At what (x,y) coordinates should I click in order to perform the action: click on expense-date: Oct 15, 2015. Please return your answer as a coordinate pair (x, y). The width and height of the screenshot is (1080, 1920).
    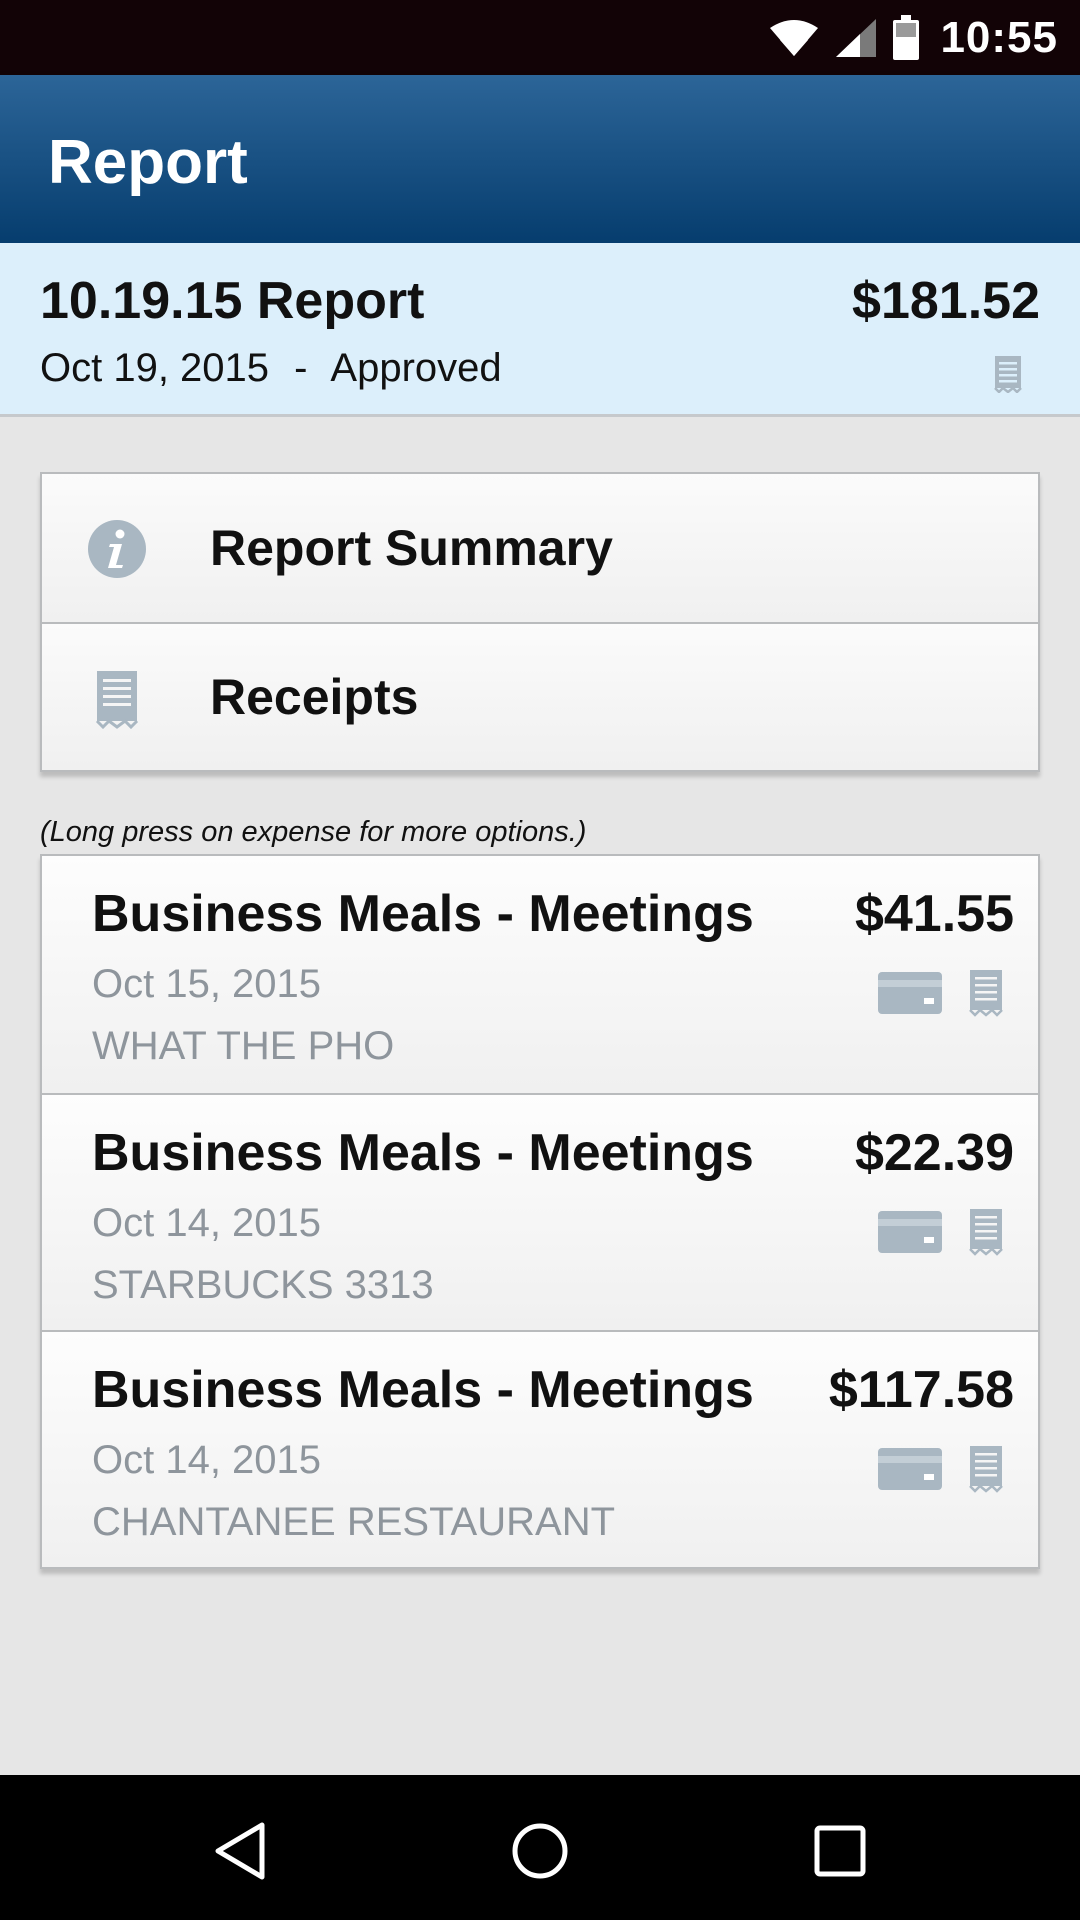
    Looking at the image, I should click on (207, 984).